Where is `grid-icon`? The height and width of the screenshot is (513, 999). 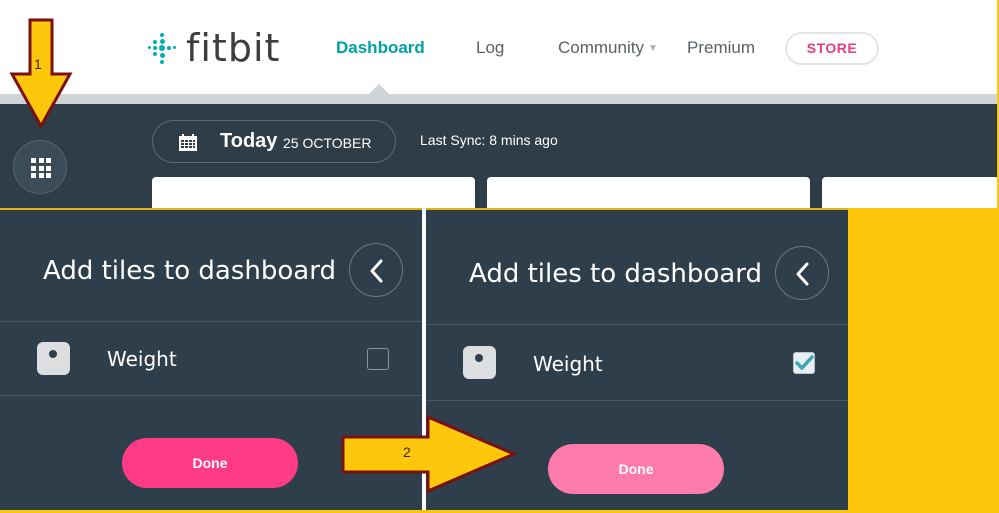
grid-icon is located at coordinates (41, 168).